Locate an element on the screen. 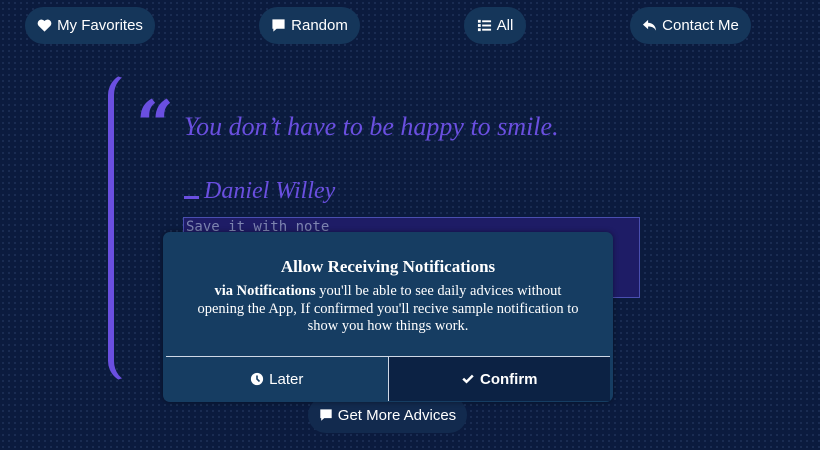 This screenshot has width=820, height=450. my-favorites-button: My Favorites is located at coordinates (90, 25).